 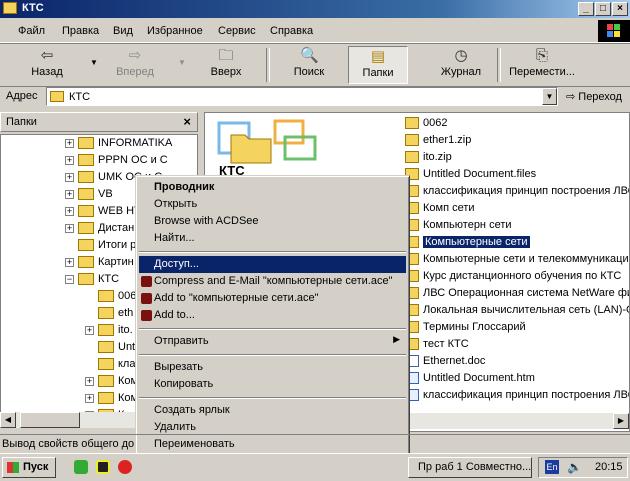 What do you see at coordinates (47, 72) in the screenshot?
I see `back-label: Назад` at bounding box center [47, 72].